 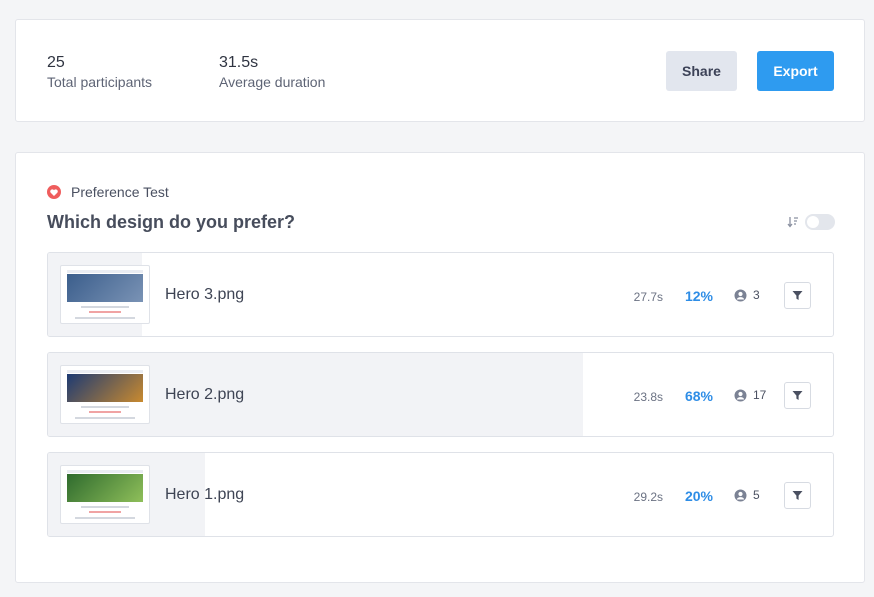 I want to click on heart-icon, so click(x=54, y=192).